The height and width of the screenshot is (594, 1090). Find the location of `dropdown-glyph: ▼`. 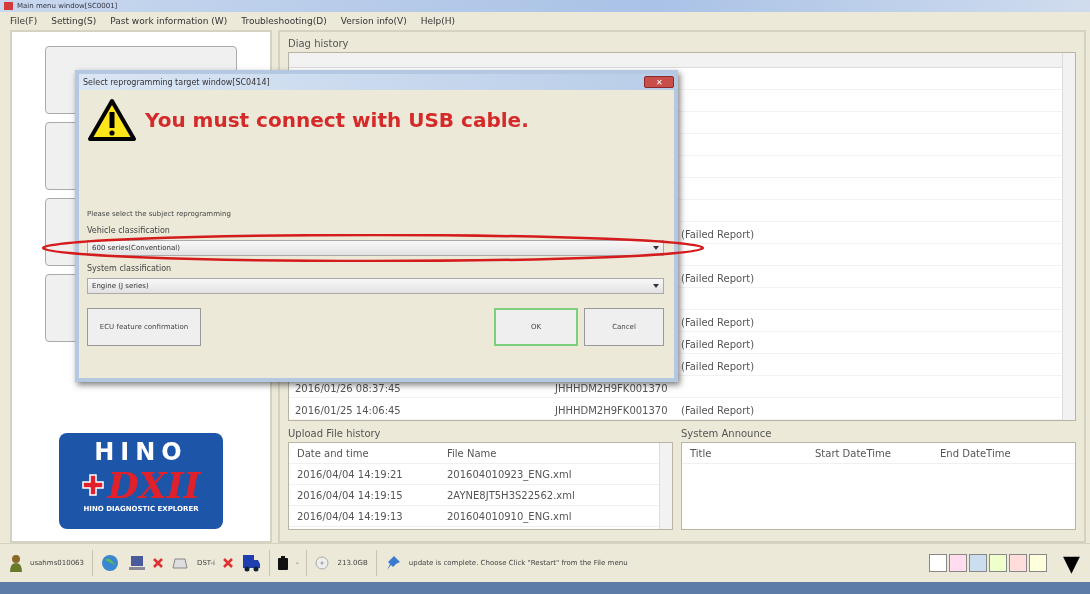

dropdown-glyph: ▼ is located at coordinates (1071, 563).